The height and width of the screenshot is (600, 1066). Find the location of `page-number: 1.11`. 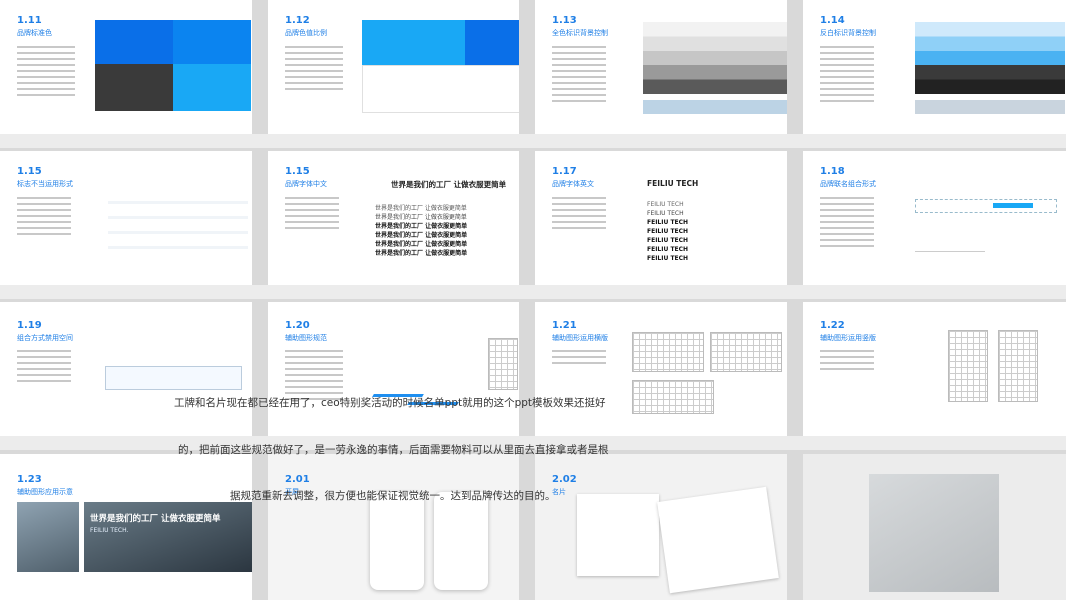

page-number: 1.11 is located at coordinates (29, 20).